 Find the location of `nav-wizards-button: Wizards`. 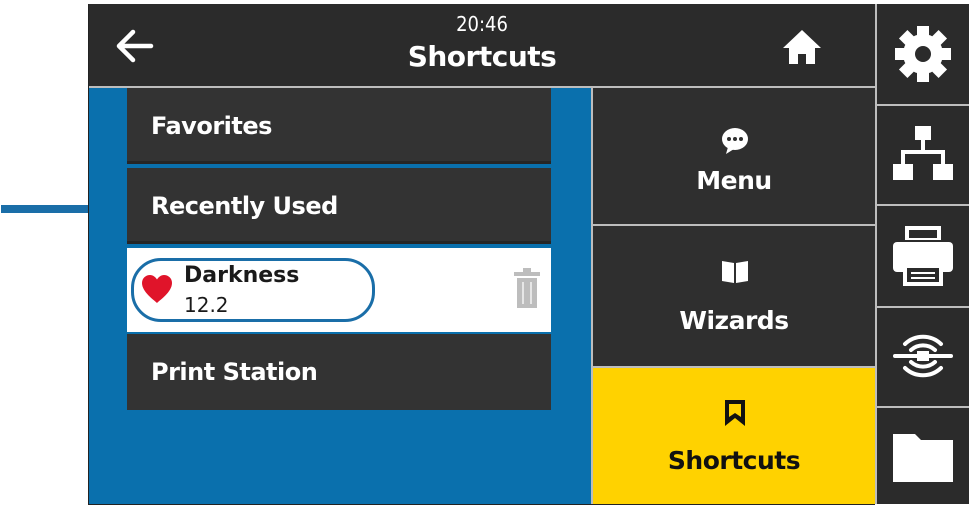

nav-wizards-button: Wizards is located at coordinates (733, 297).